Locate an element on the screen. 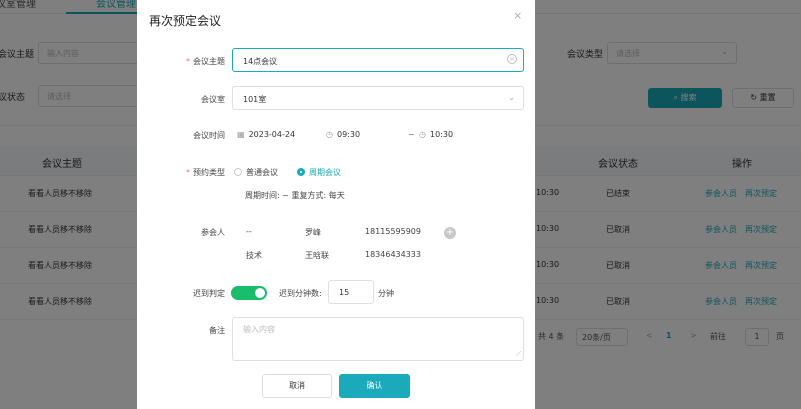 The height and width of the screenshot is (409, 801). subject-input: 14点会议 × is located at coordinates (378, 60).